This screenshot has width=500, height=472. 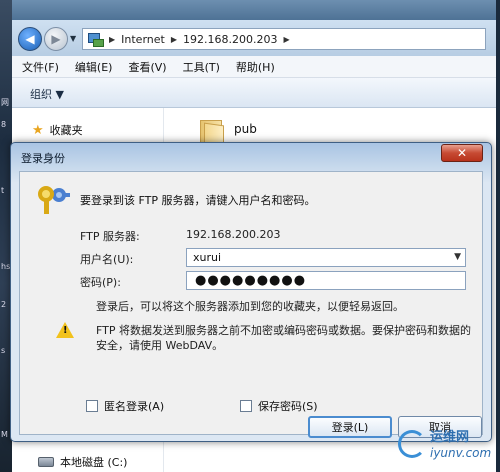 I want to click on dropdown-arrow-icon: ▼, so click(x=457, y=257).